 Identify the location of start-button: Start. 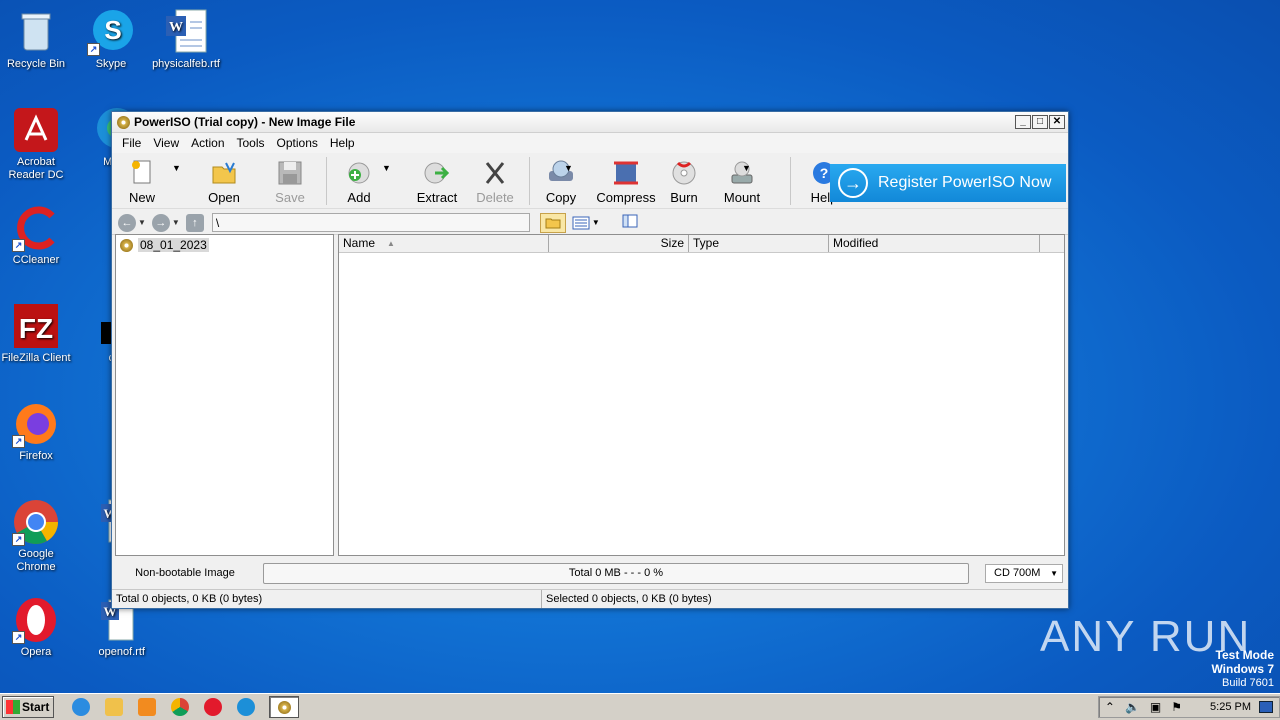
(28, 707).